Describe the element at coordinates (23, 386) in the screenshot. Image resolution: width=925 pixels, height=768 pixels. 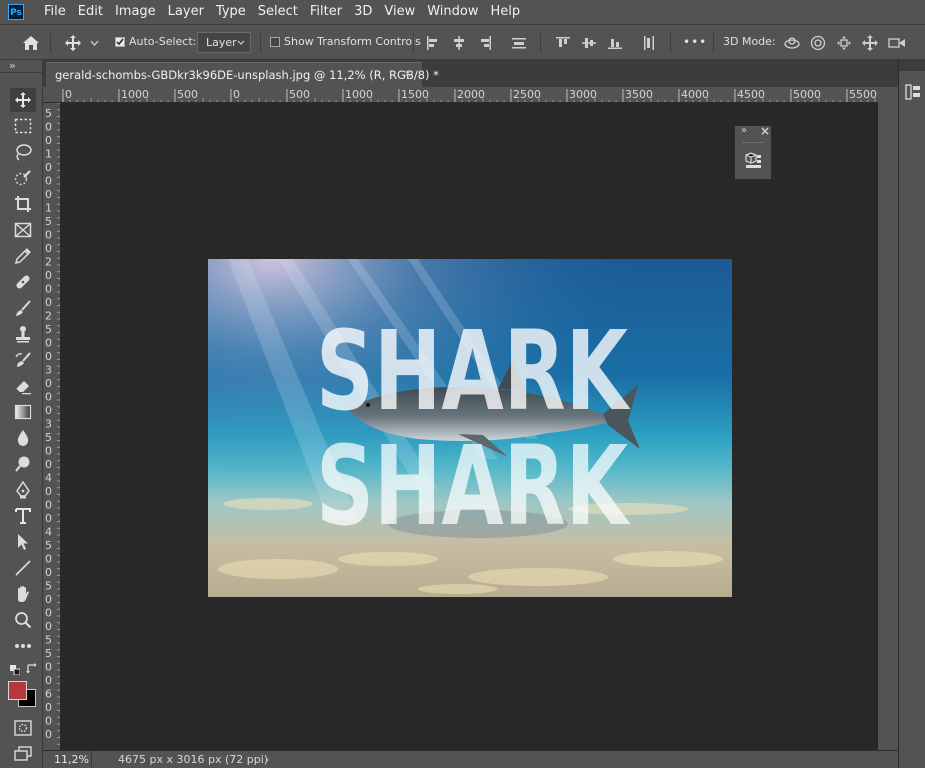
I see `eraser-tool-icon` at that location.